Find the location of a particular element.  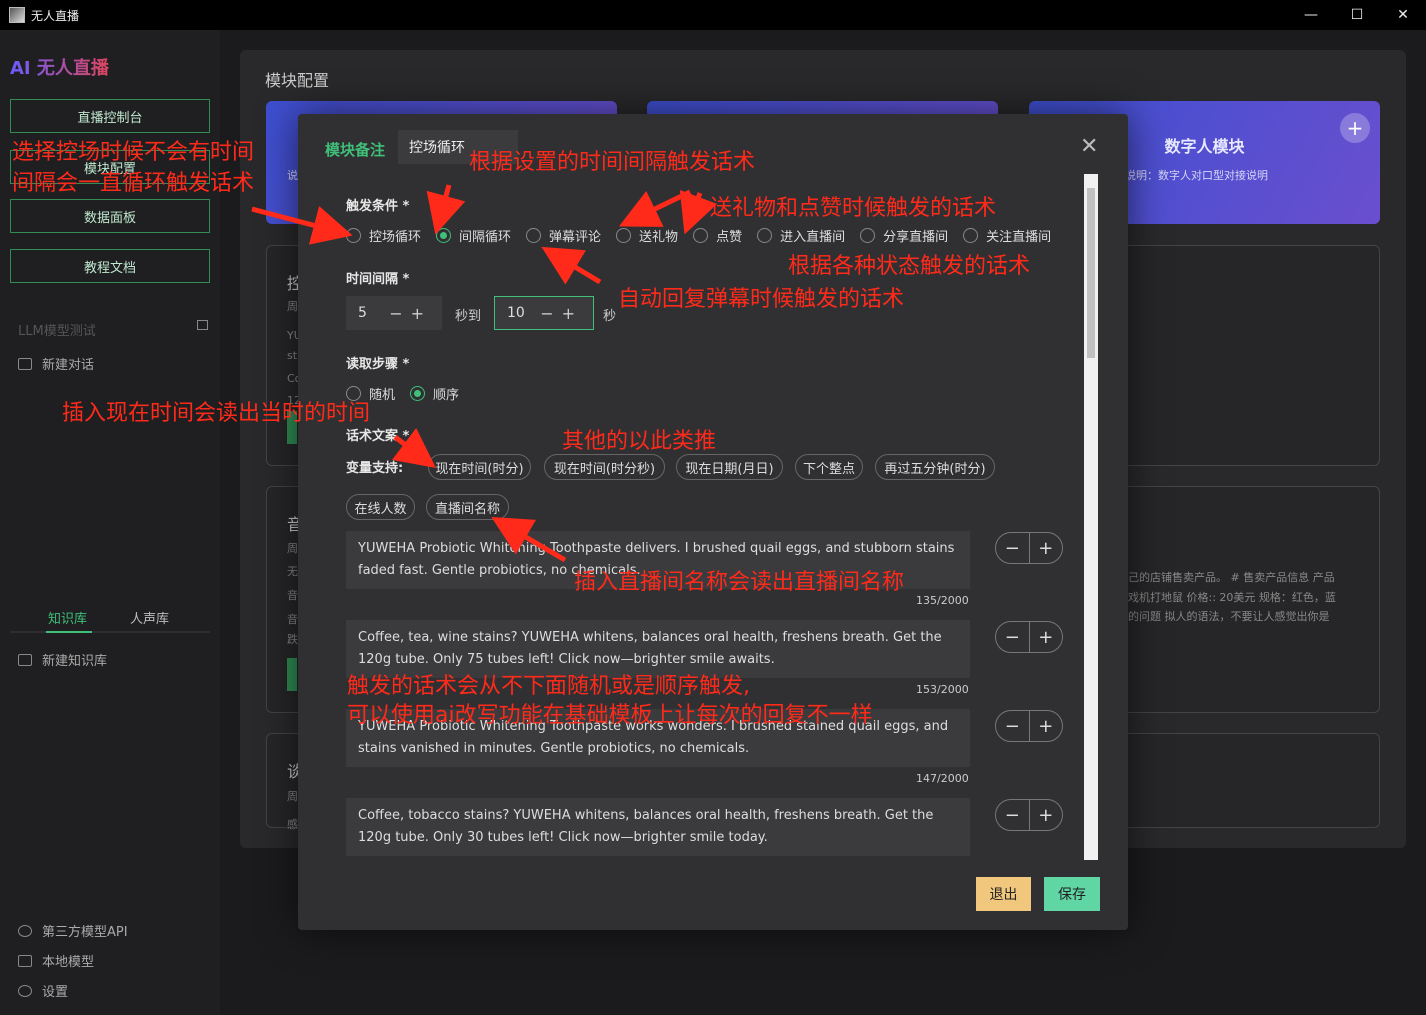

var-chip-time-hms: 现在时间(时分秒) is located at coordinates (604, 467).